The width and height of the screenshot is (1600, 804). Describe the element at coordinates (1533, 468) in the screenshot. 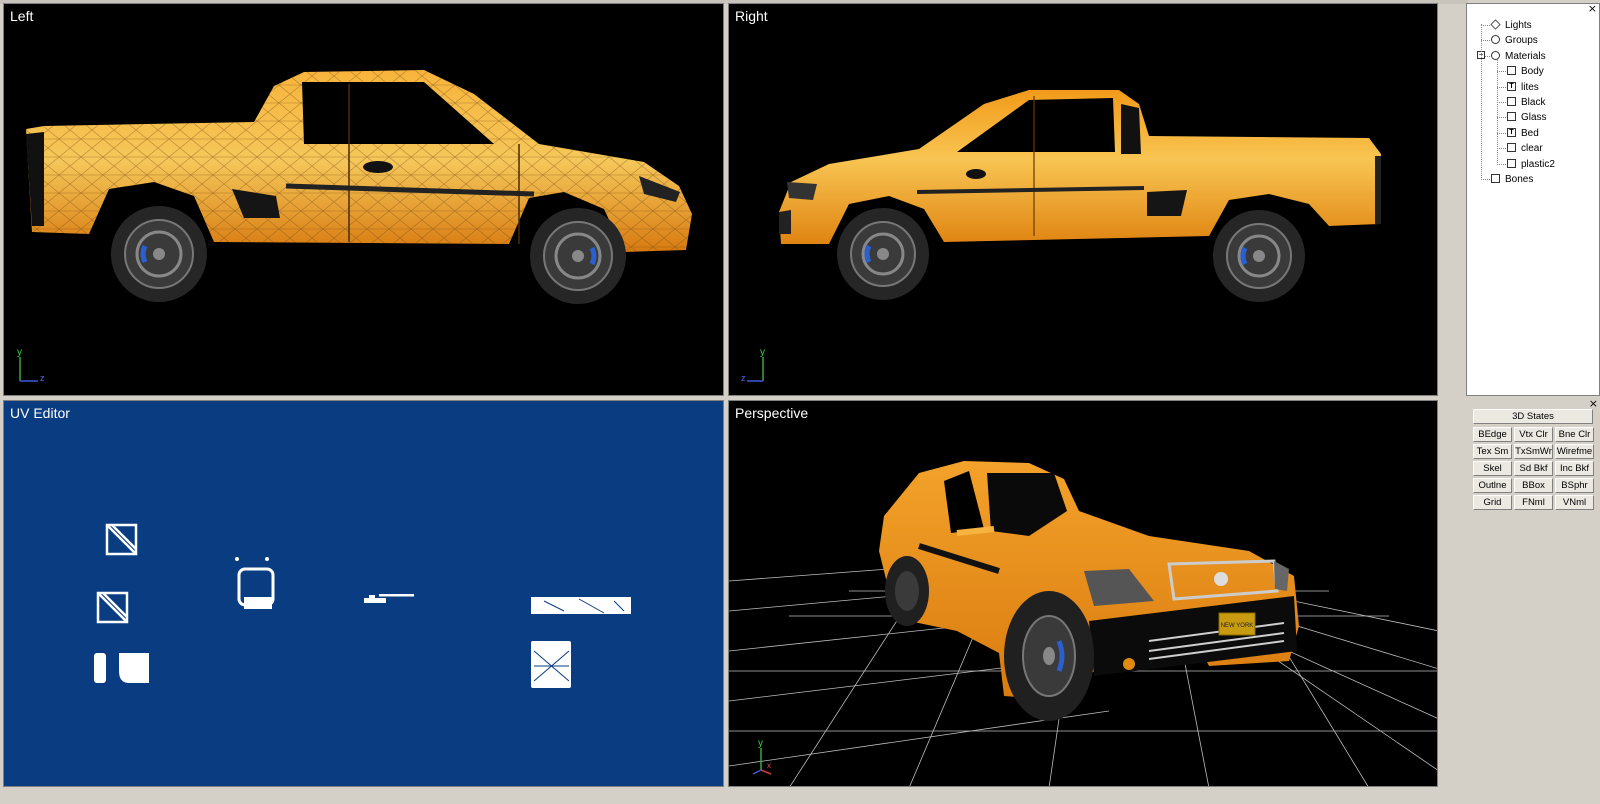

I see `sd-bkf-toggle-button: Sd Bkf` at that location.